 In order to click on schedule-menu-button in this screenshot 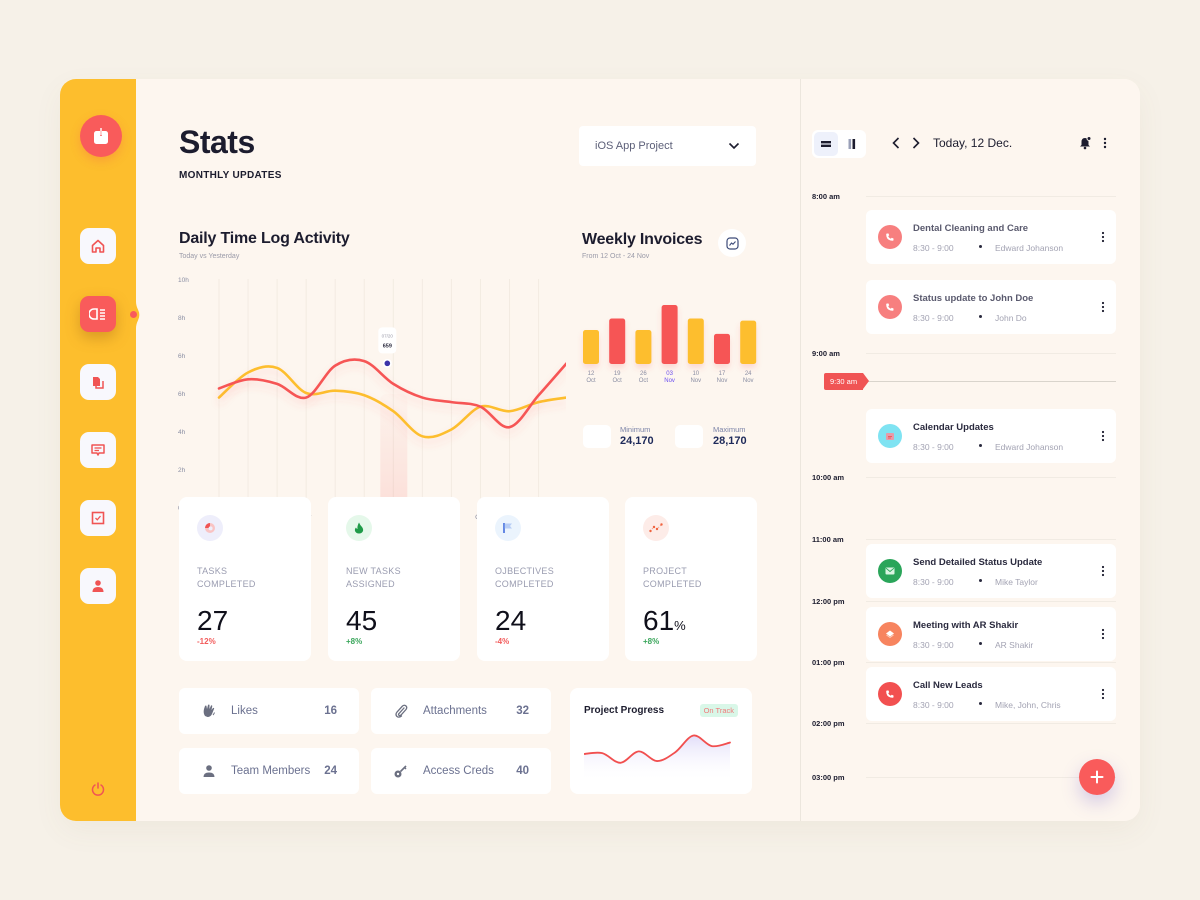, I will do `click(1105, 143)`.